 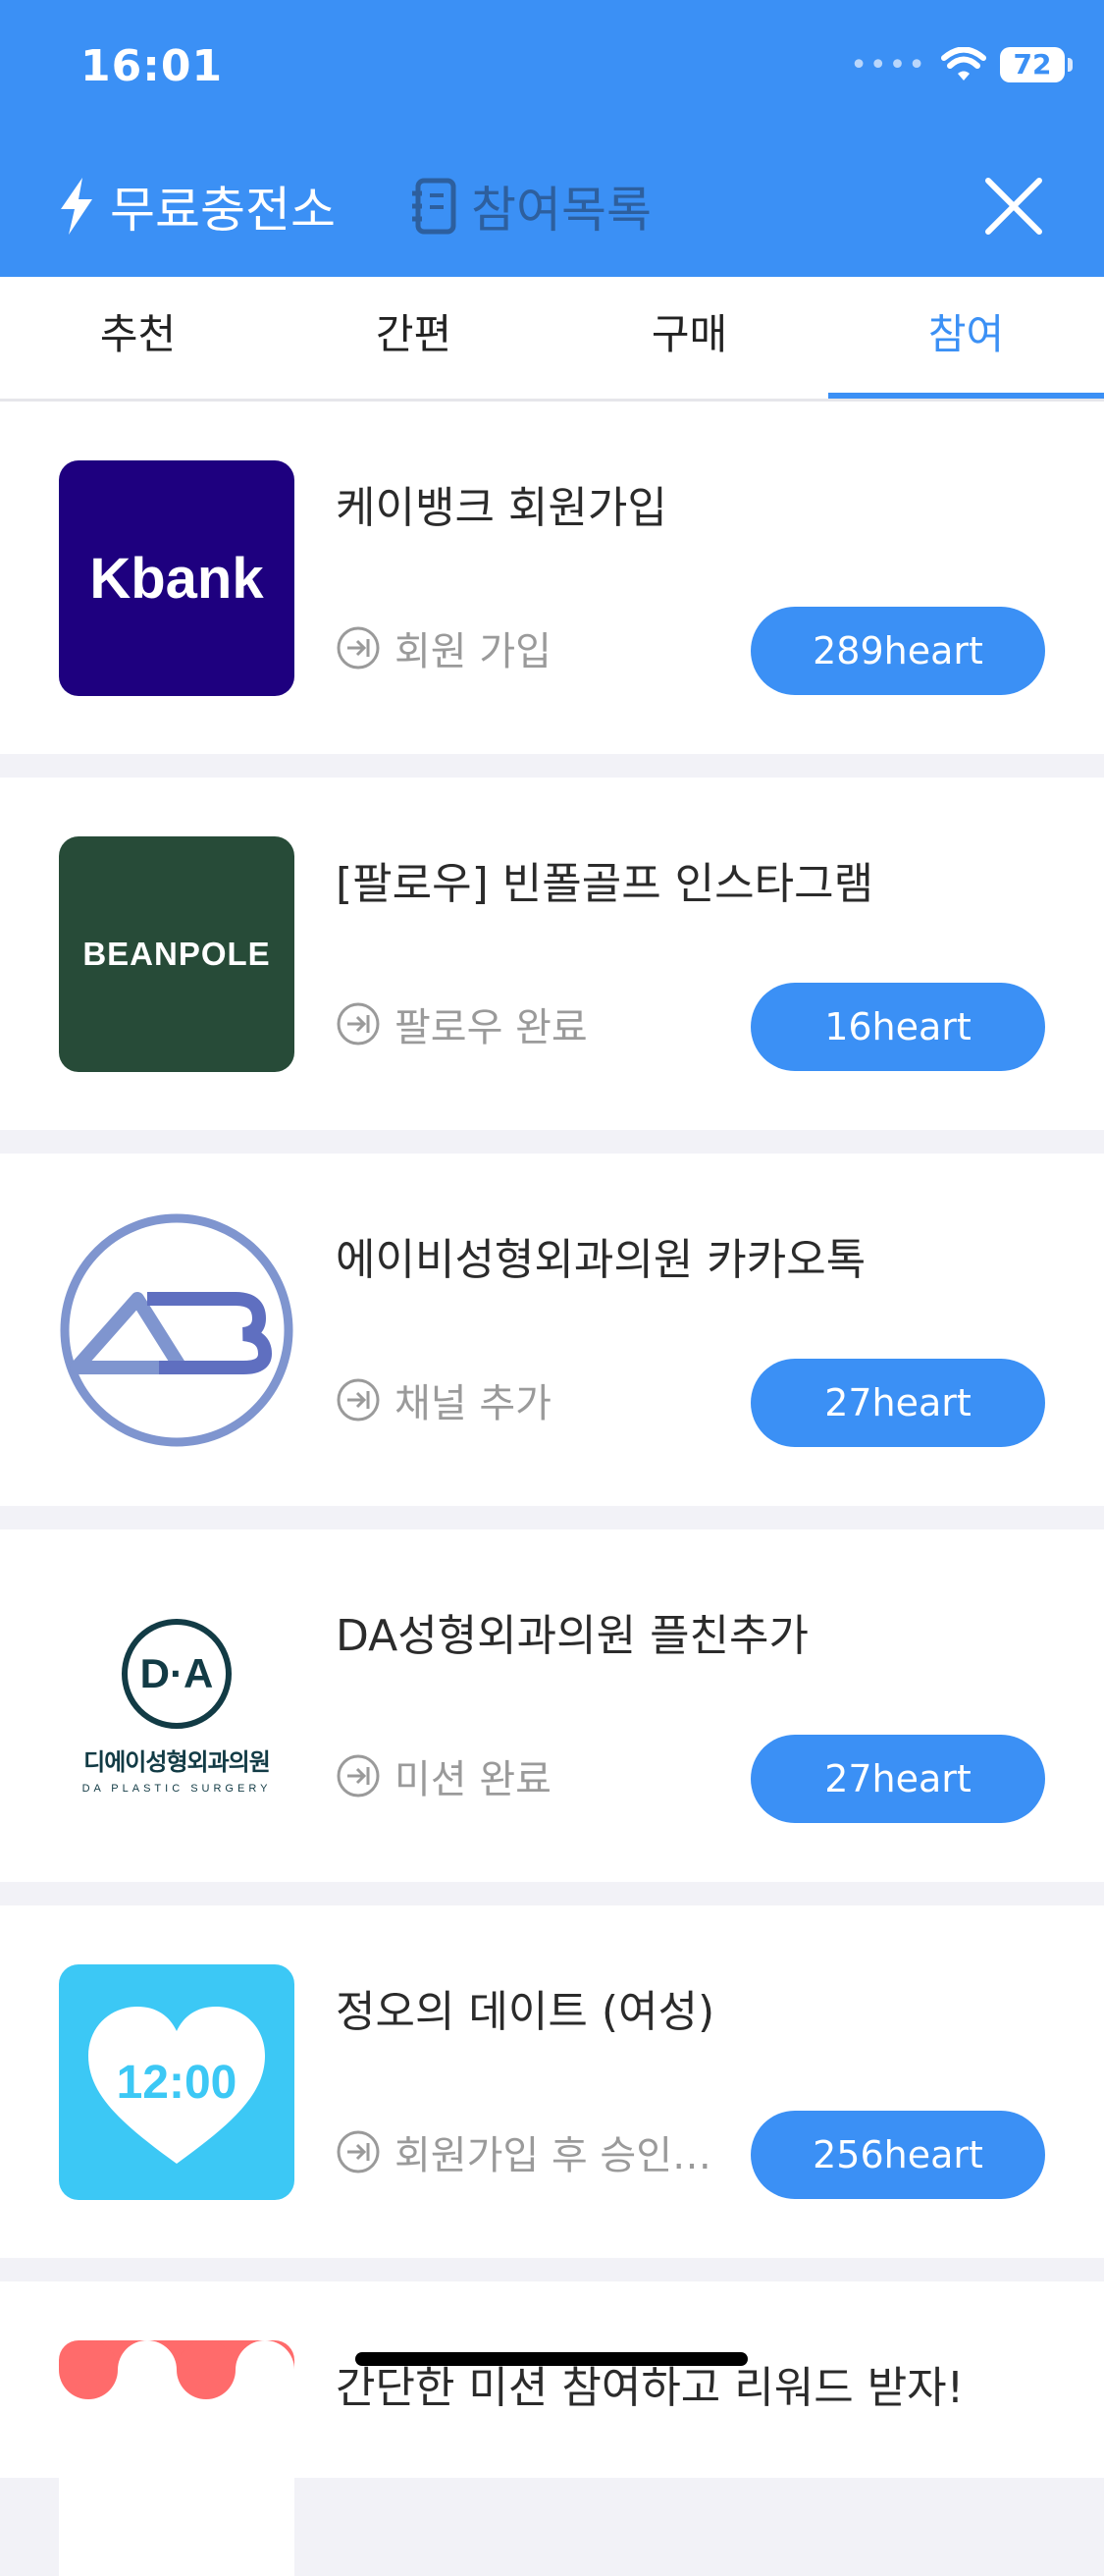 I want to click on kbank-logo-text: Kbank, so click(x=176, y=578).